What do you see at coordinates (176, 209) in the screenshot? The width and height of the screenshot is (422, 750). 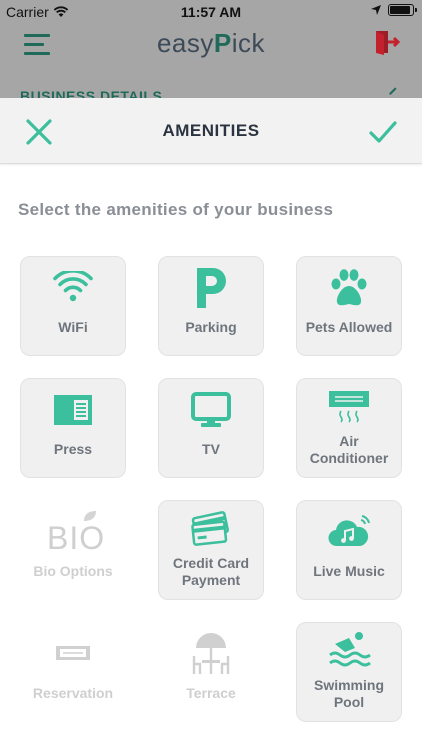 I see `instructions-text: Select the amenities of your business` at bounding box center [176, 209].